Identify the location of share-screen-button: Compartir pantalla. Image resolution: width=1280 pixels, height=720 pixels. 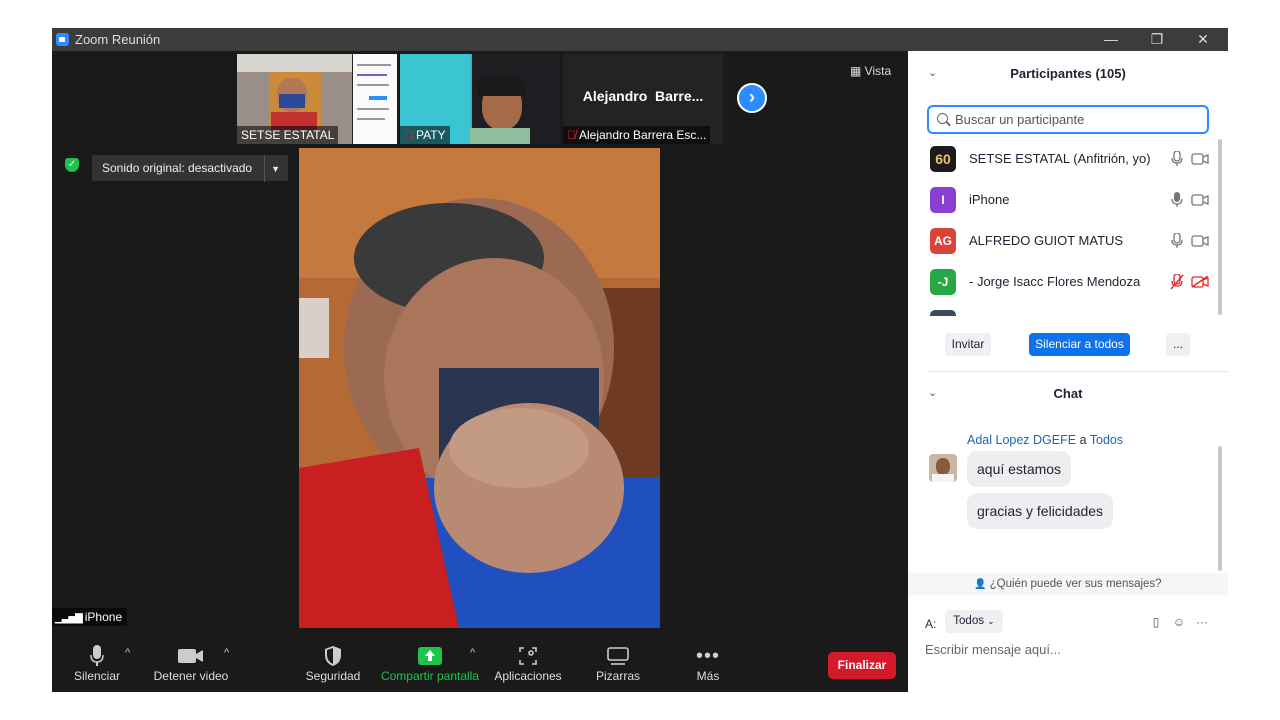
(430, 663).